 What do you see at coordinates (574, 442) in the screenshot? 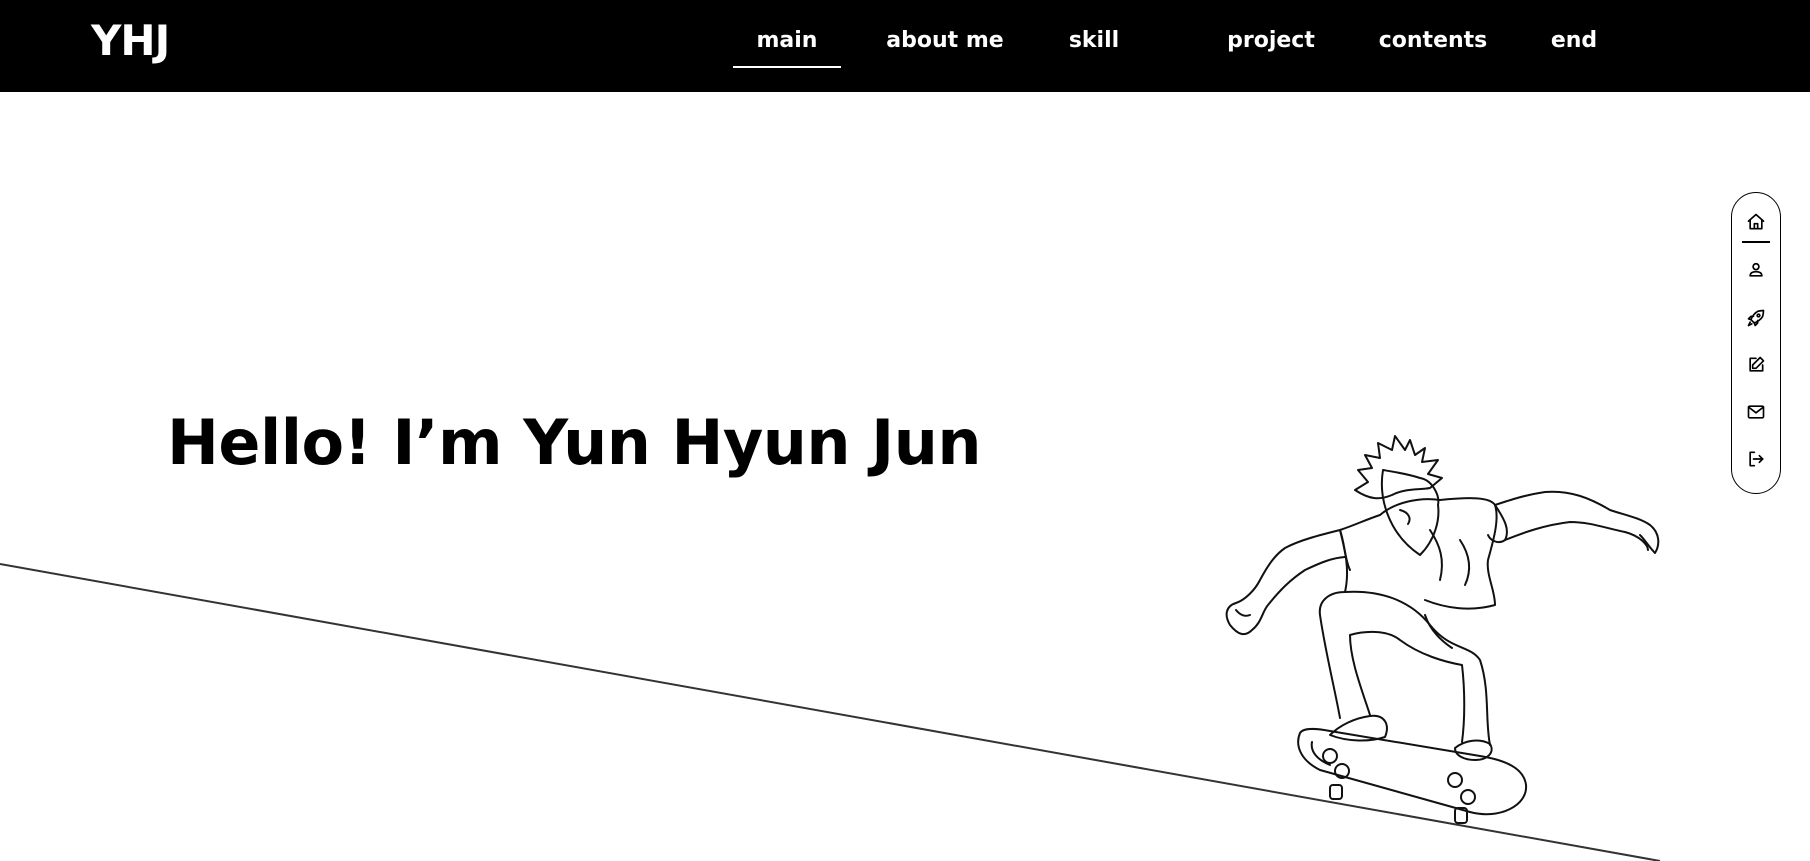
I see `hero-title: Hello! I’m Yun Hyun Jun` at bounding box center [574, 442].